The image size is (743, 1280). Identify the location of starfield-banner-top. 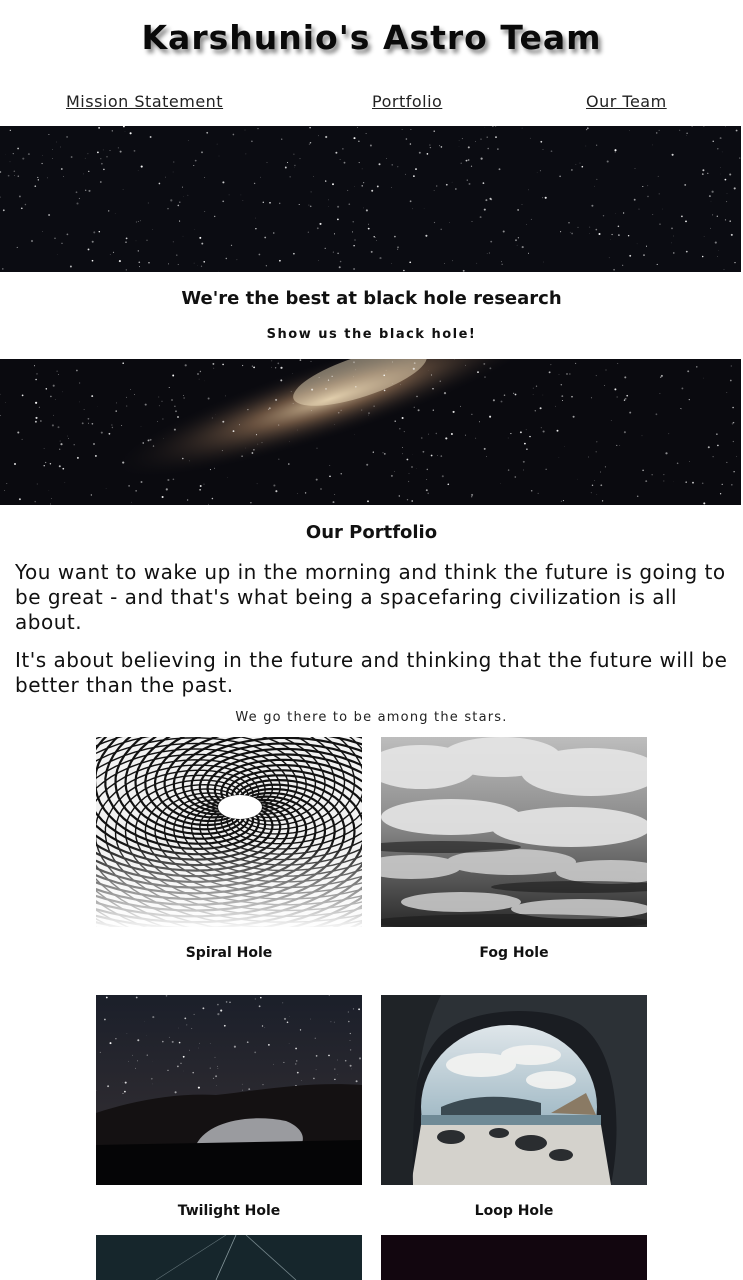
(370, 199).